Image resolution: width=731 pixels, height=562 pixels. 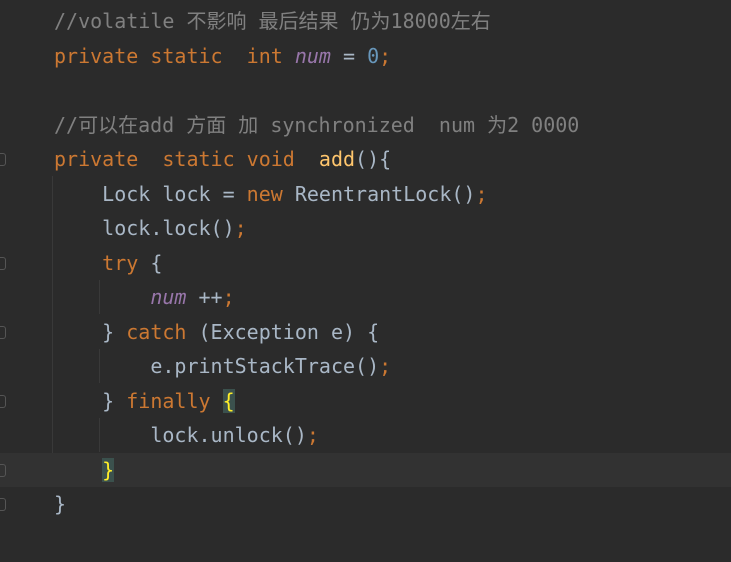 What do you see at coordinates (365, 228) in the screenshot?
I see `code-line: lock.lock();` at bounding box center [365, 228].